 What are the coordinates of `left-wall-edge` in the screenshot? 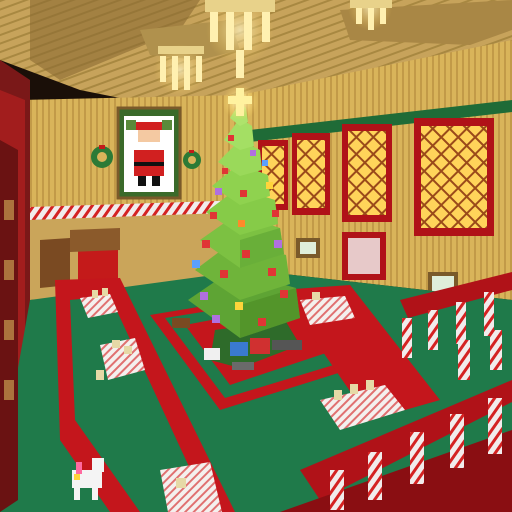 It's located at (9, 326).